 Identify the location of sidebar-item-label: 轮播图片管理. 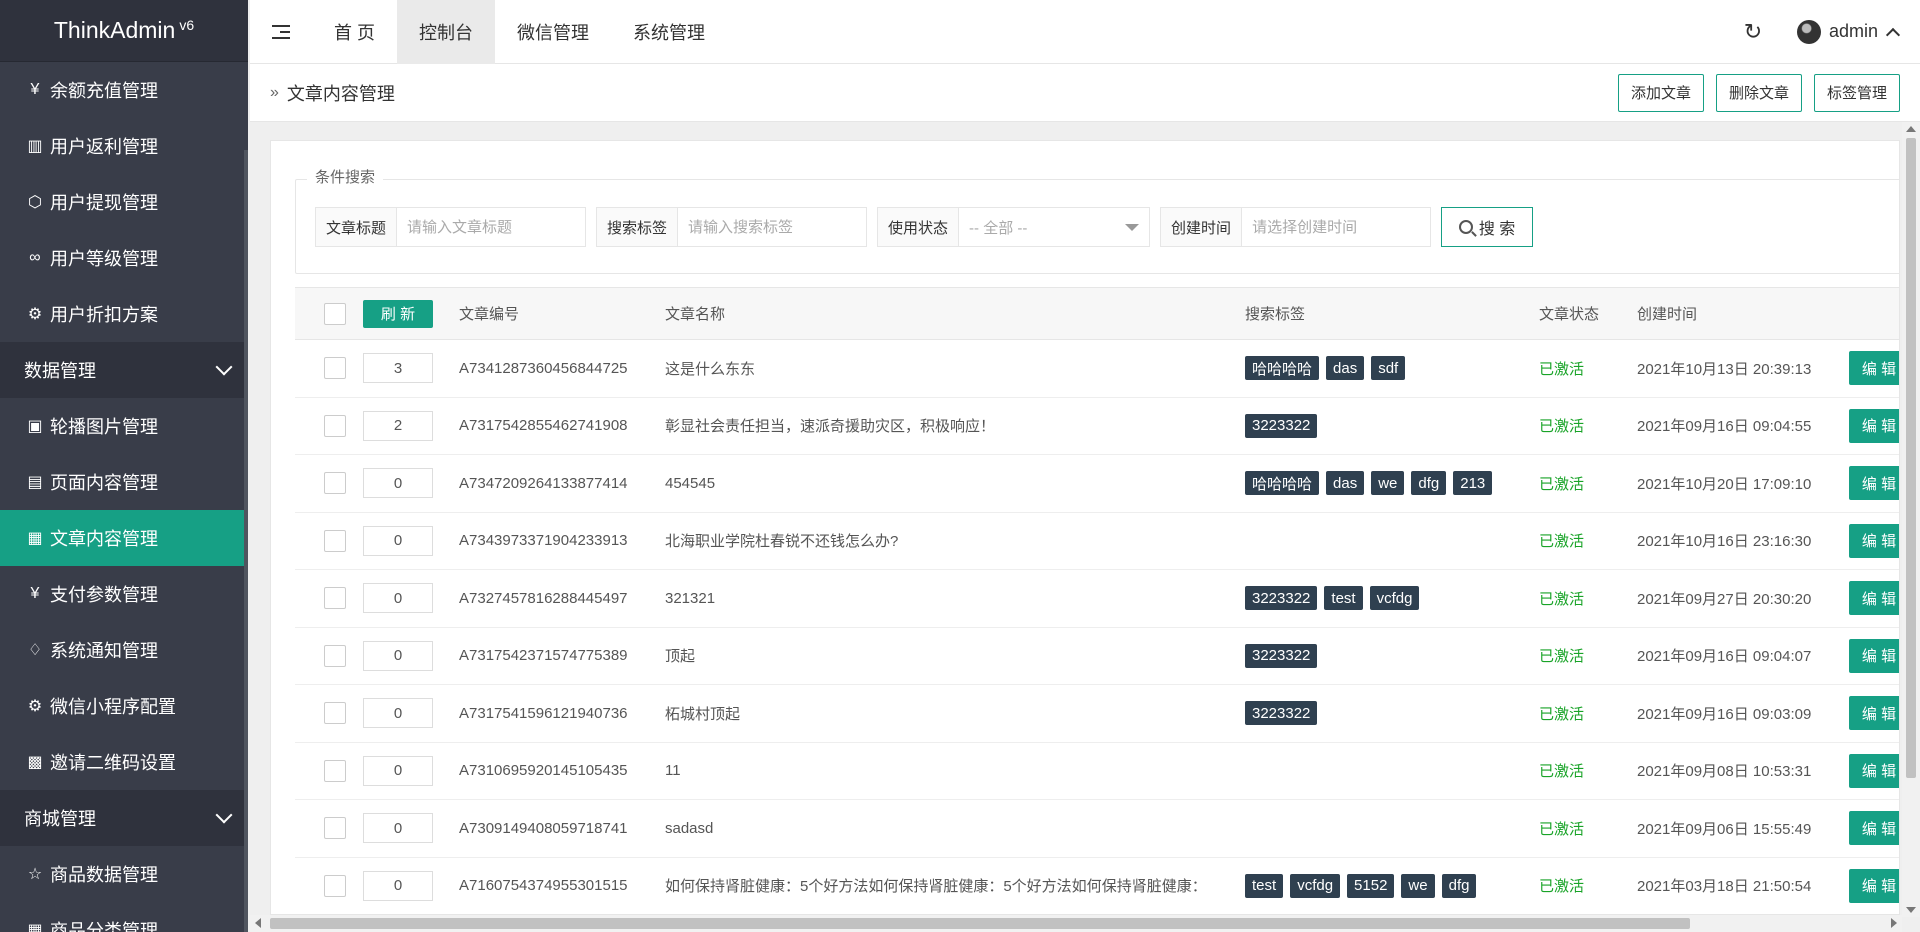
(104, 427).